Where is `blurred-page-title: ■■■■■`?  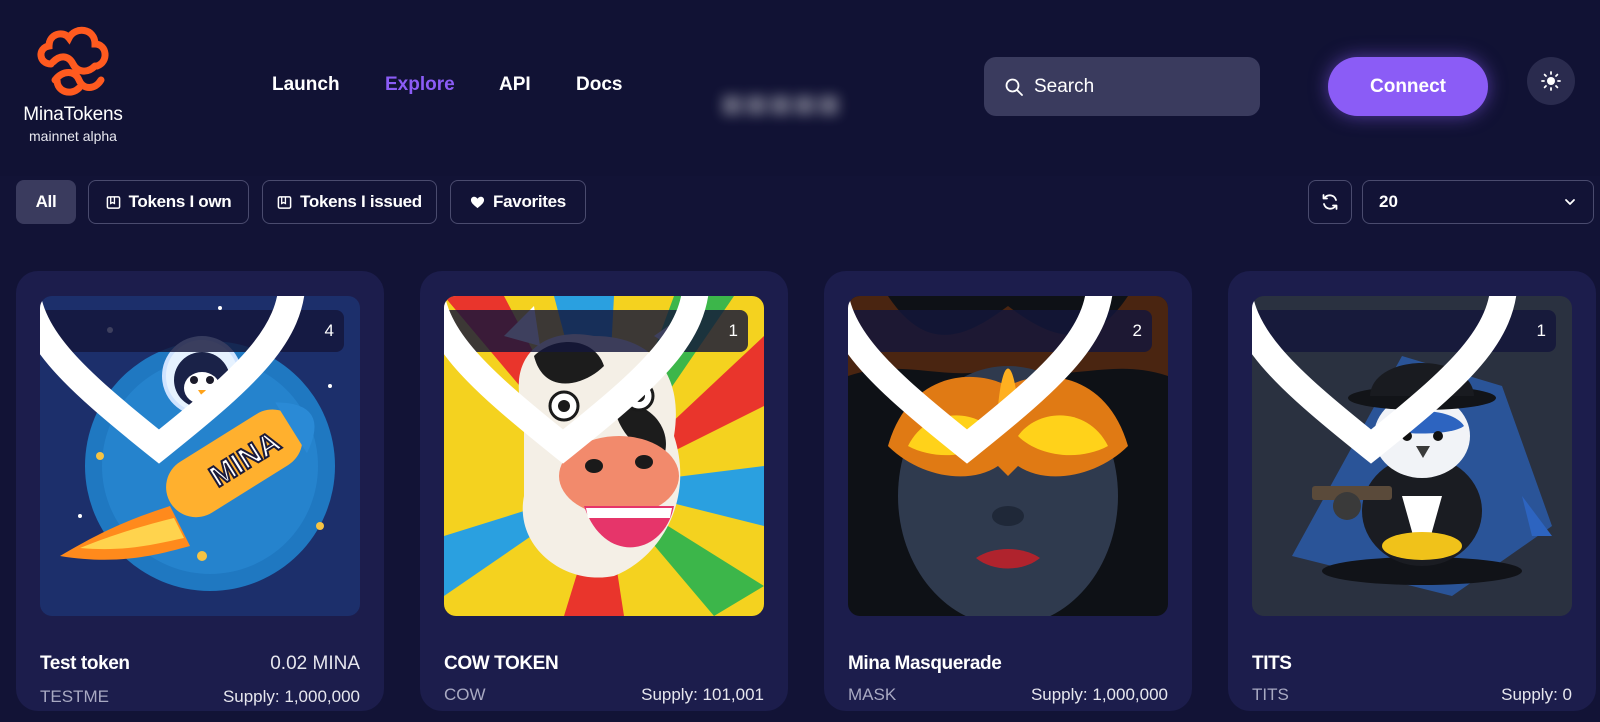
blurred-page-title: ■■■■■ is located at coordinates (780, 104).